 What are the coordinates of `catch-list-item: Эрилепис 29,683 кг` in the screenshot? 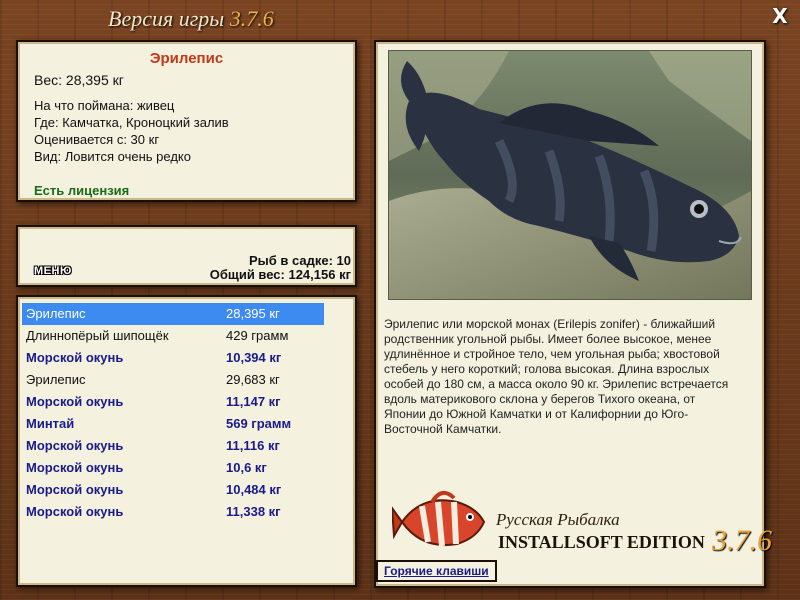 It's located at (173, 380).